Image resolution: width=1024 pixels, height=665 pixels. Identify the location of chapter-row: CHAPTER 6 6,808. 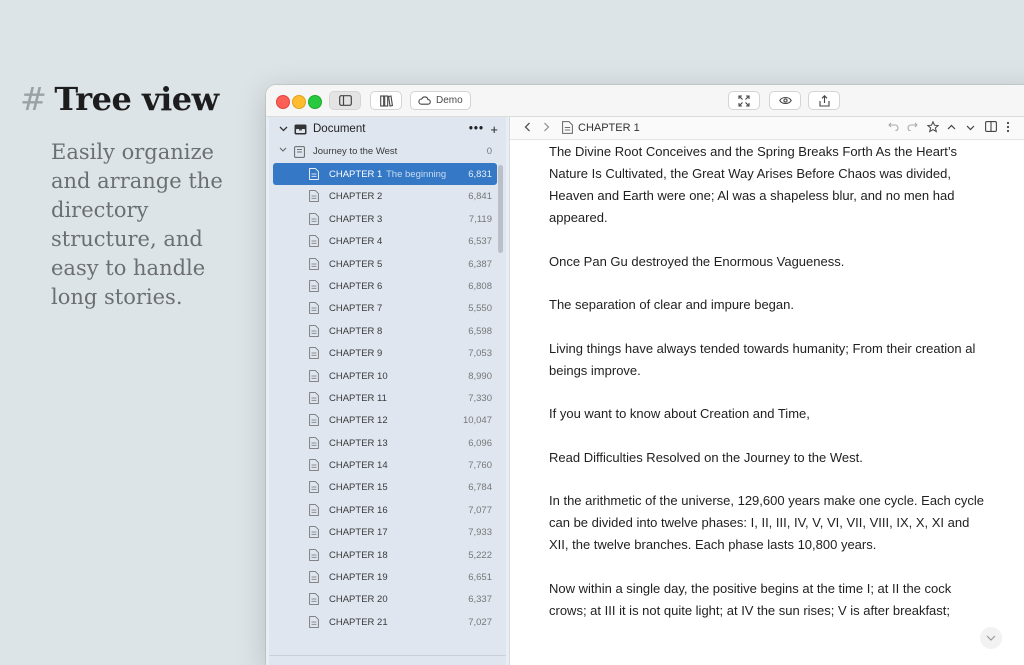
(385, 286).